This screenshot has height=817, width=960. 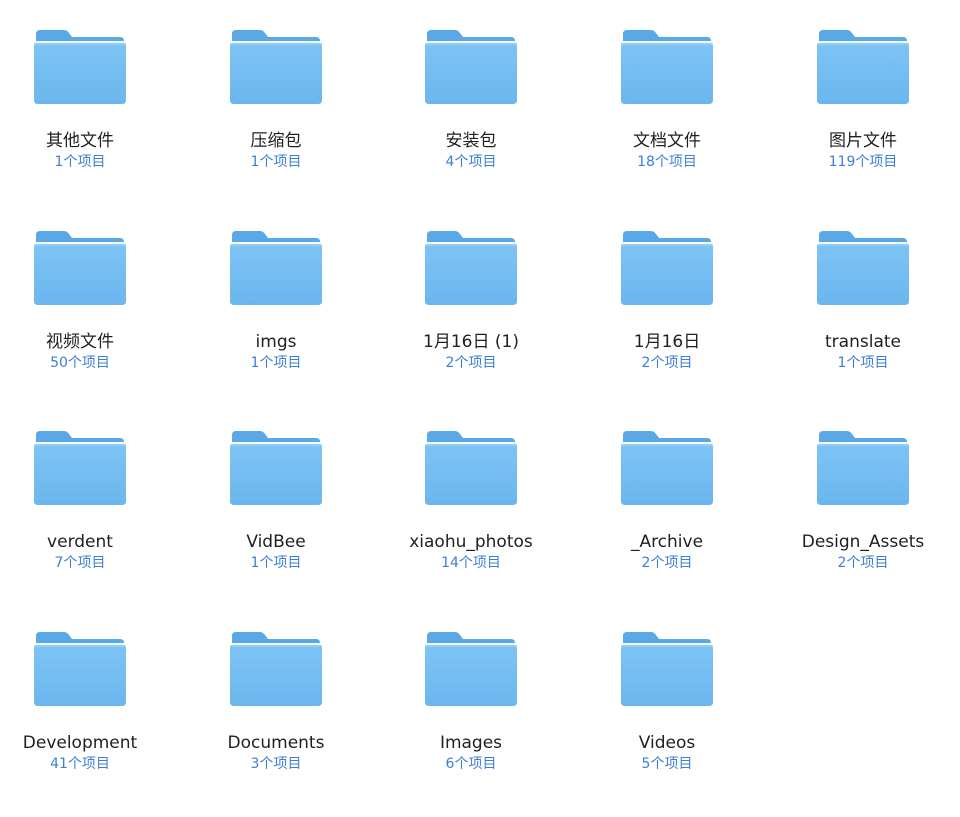 What do you see at coordinates (667, 542) in the screenshot?
I see `folder-name: _Archive` at bounding box center [667, 542].